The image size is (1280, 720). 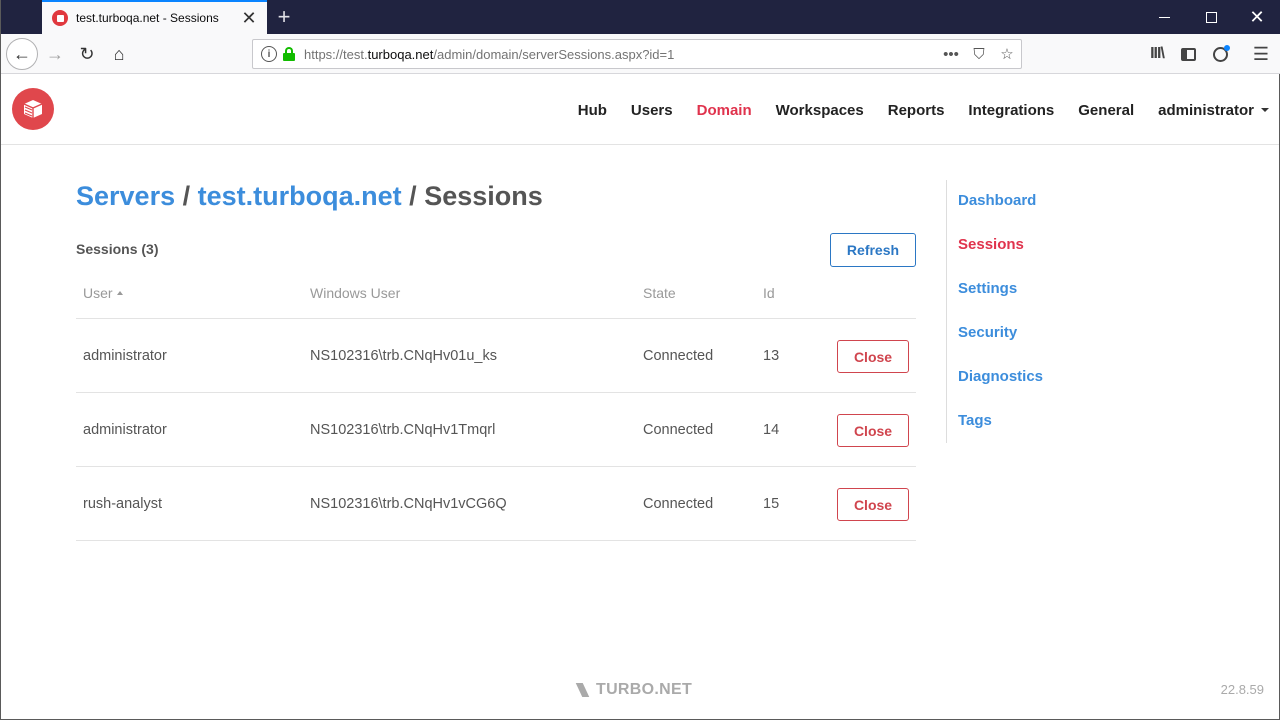 What do you see at coordinates (119, 54) in the screenshot?
I see `home-button: ⌂` at bounding box center [119, 54].